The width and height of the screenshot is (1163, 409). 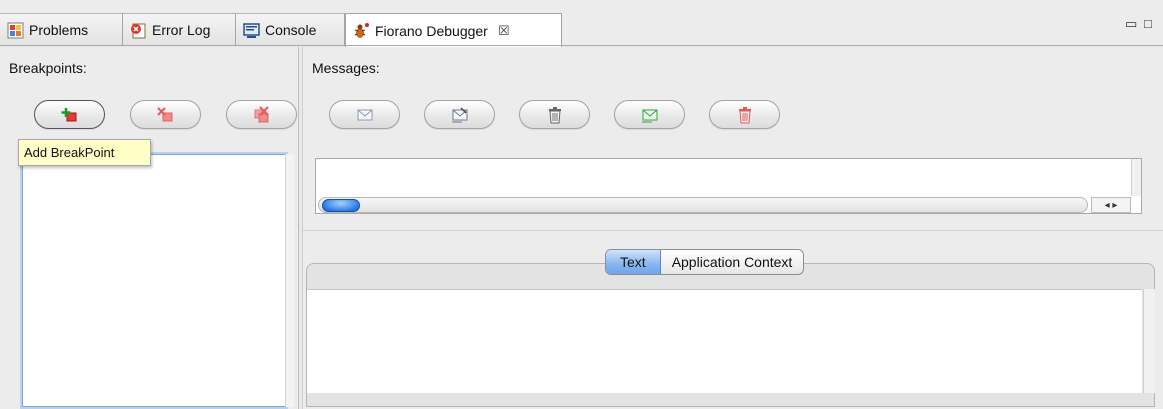 I want to click on messages-list: ◂ ▸, so click(x=728, y=186).